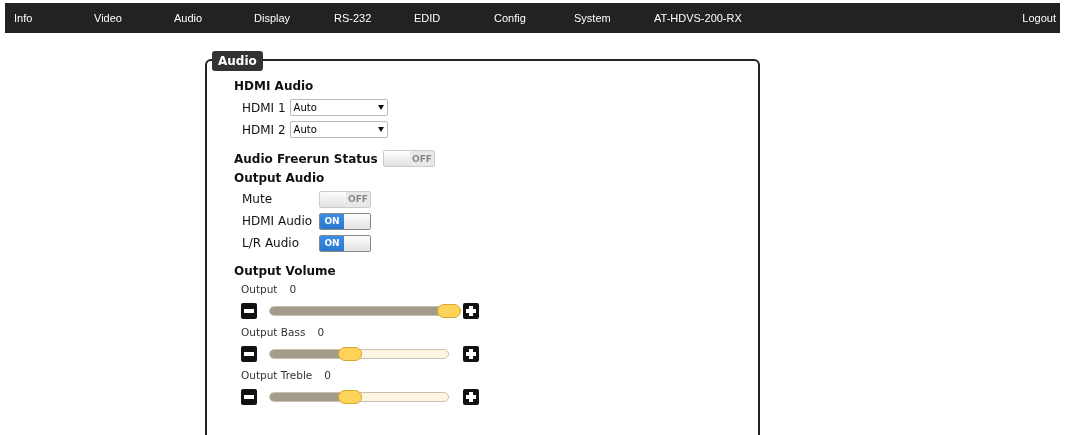 The height and width of the screenshot is (435, 1065). I want to click on section-heading: Output Volume, so click(285, 271).